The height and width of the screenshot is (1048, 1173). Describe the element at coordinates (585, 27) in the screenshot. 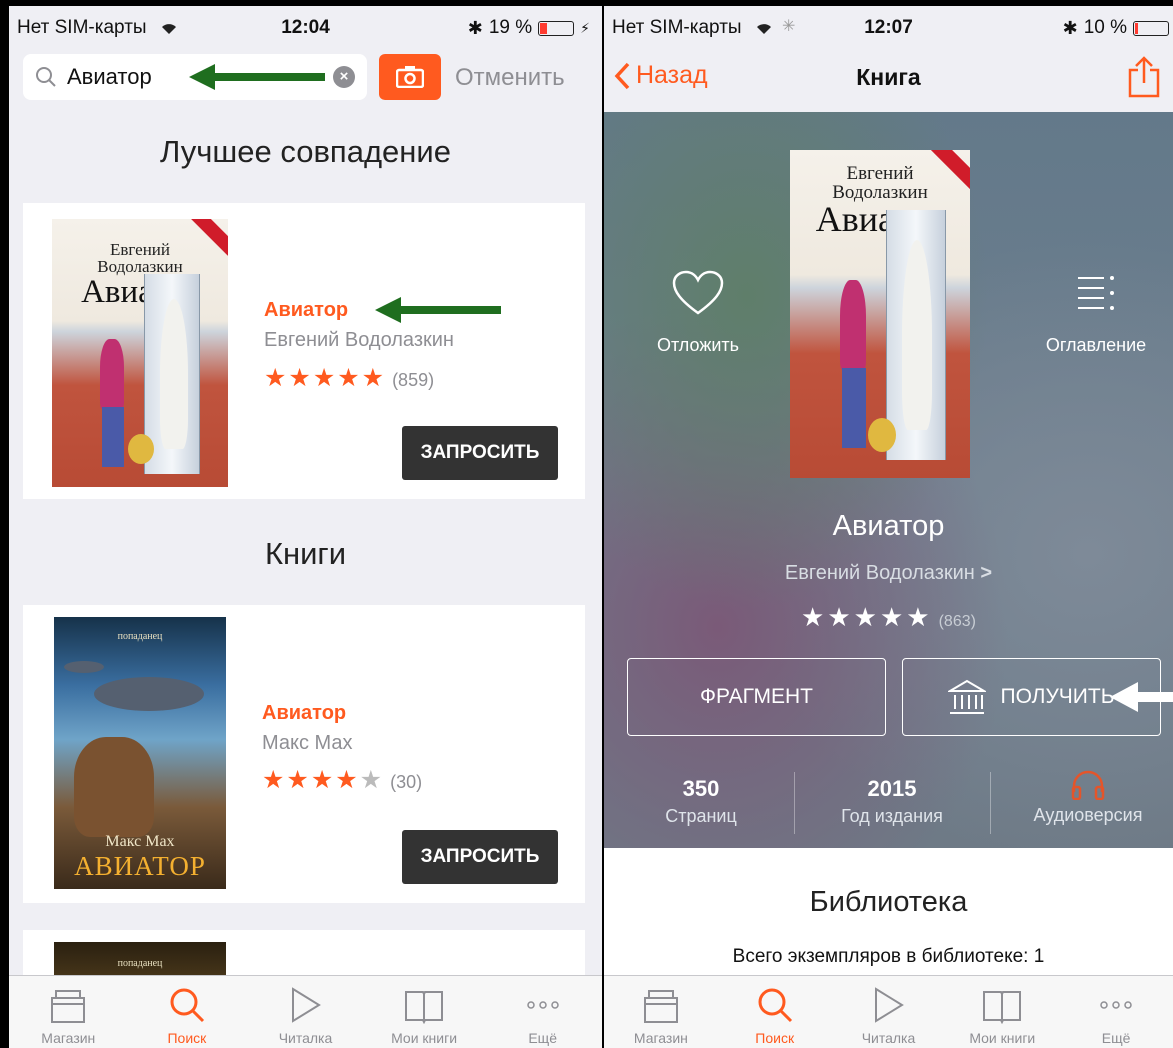

I see `charging-icon: ⚡` at that location.